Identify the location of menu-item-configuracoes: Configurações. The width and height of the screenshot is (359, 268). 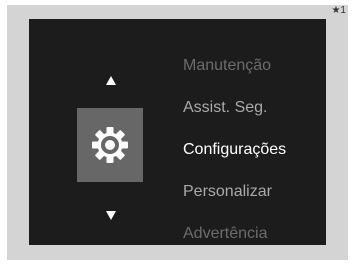
(234, 150).